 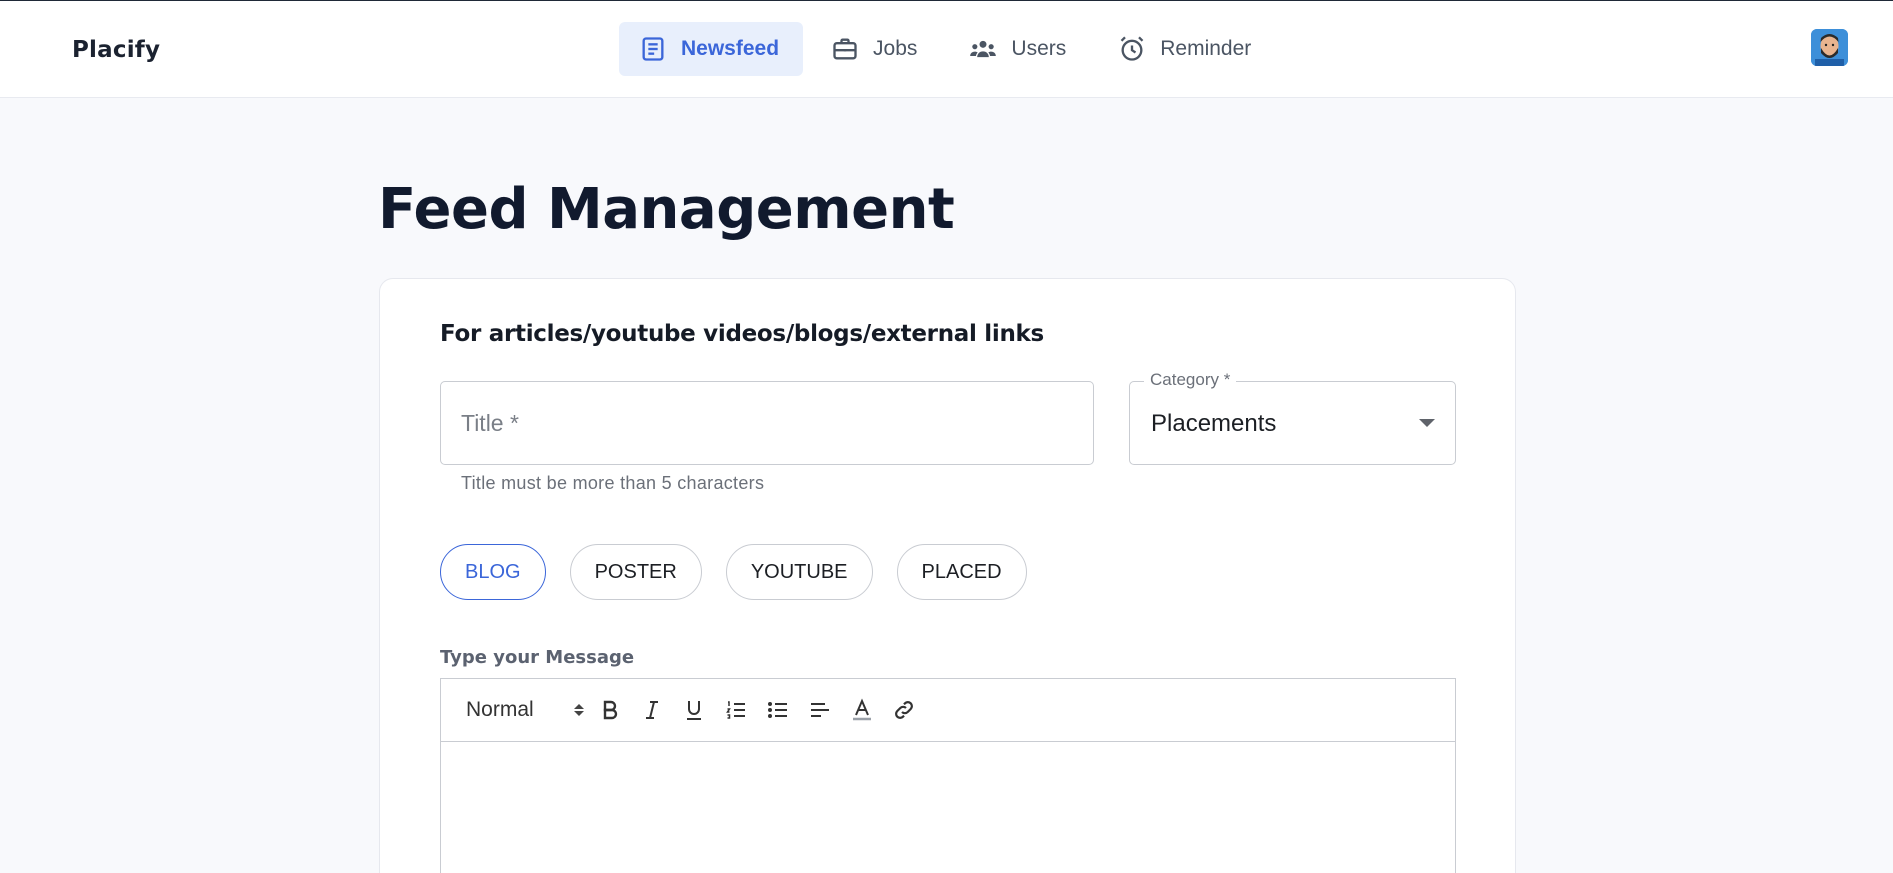 I want to click on category-value: Placements, so click(x=1214, y=423).